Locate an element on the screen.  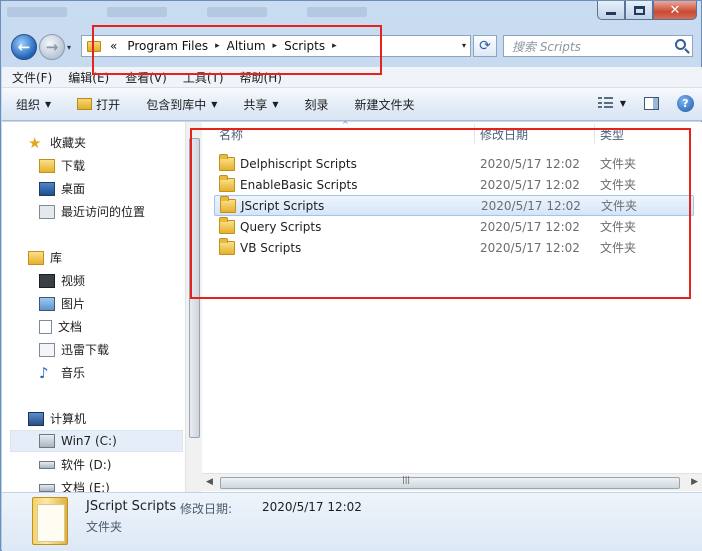
preview-pane-button is located at coordinates (651, 103).